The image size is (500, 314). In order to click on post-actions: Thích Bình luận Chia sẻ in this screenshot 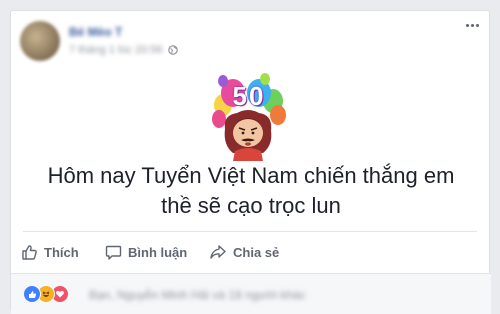, I will do `click(251, 252)`.